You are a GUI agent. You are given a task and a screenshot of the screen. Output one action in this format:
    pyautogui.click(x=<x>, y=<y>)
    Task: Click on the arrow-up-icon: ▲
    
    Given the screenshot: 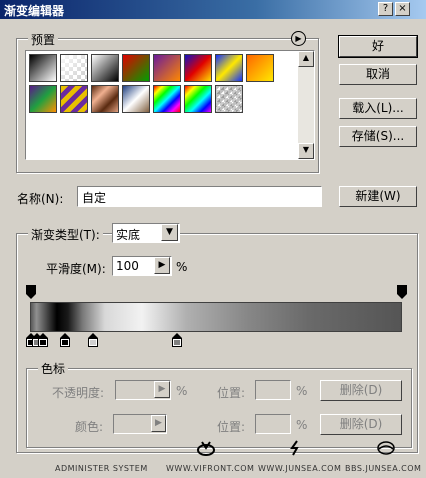 What is the action you would take?
    pyautogui.click(x=306, y=57)
    